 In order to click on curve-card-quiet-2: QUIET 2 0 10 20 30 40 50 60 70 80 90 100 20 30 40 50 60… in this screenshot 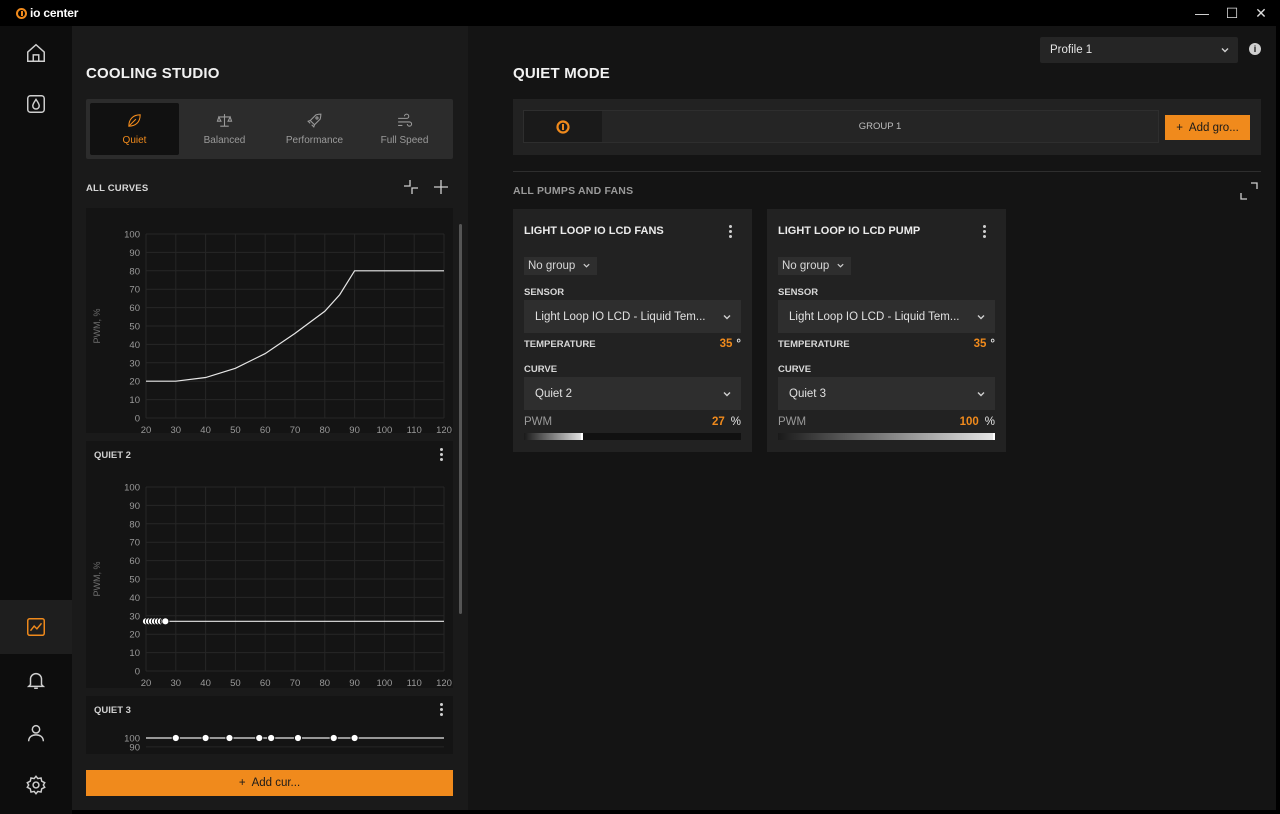, I will do `click(269, 564)`.